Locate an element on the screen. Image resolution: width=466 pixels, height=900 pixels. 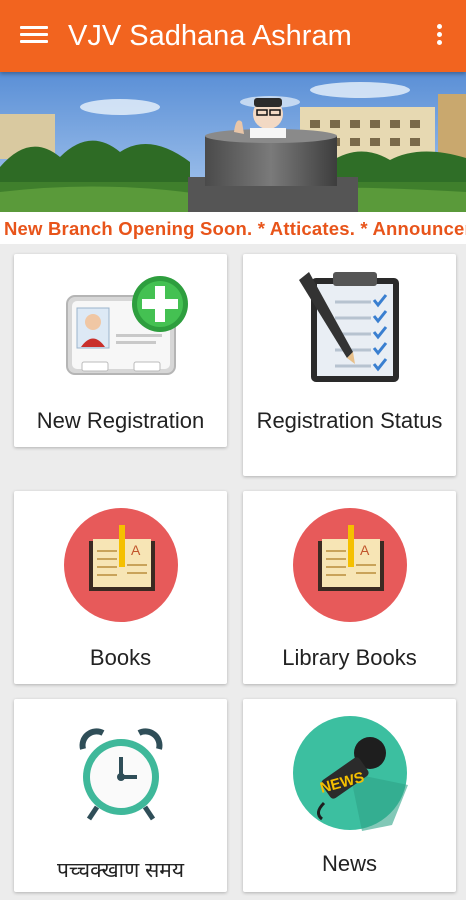
app-bar: VJV Sadhana Ashram is located at coordinates (233, 36).